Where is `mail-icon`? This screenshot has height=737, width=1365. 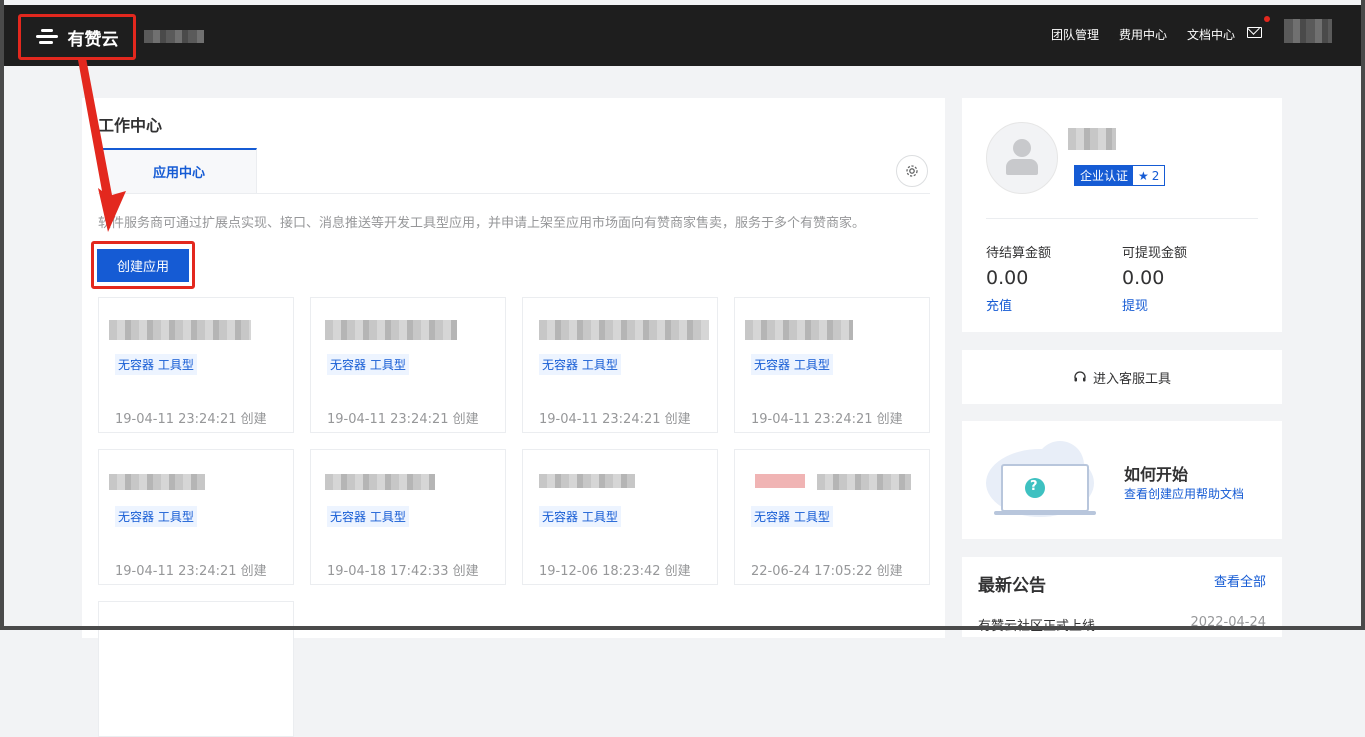
mail-icon is located at coordinates (1254, 32).